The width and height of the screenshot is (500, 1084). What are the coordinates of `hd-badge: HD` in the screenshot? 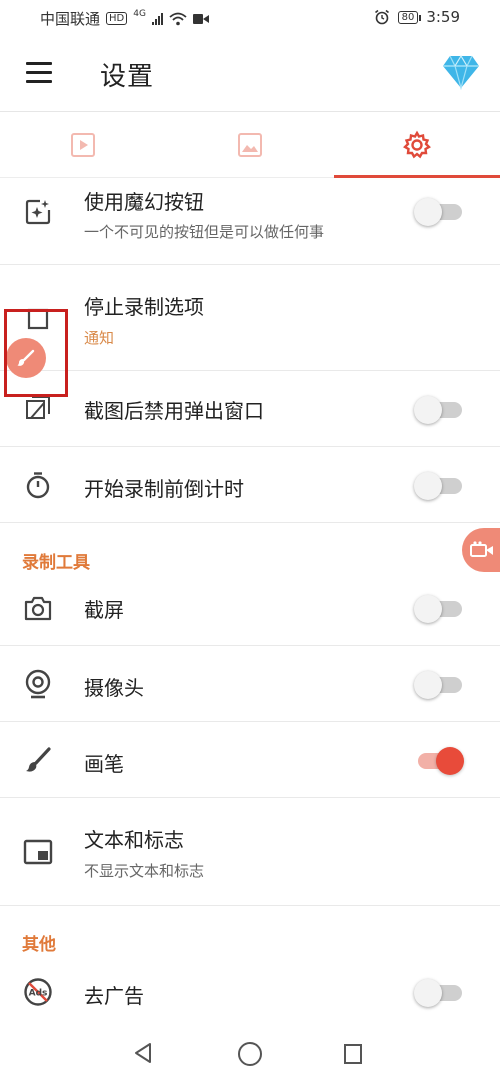 It's located at (117, 18).